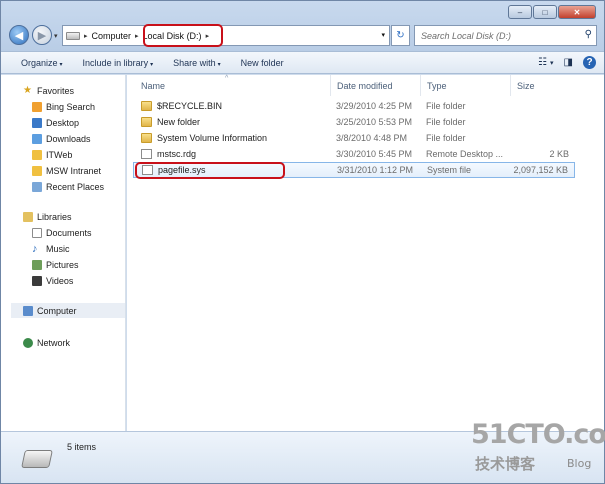  Describe the element at coordinates (579, 463) in the screenshot. I see `watermark-blog: Blog` at that location.